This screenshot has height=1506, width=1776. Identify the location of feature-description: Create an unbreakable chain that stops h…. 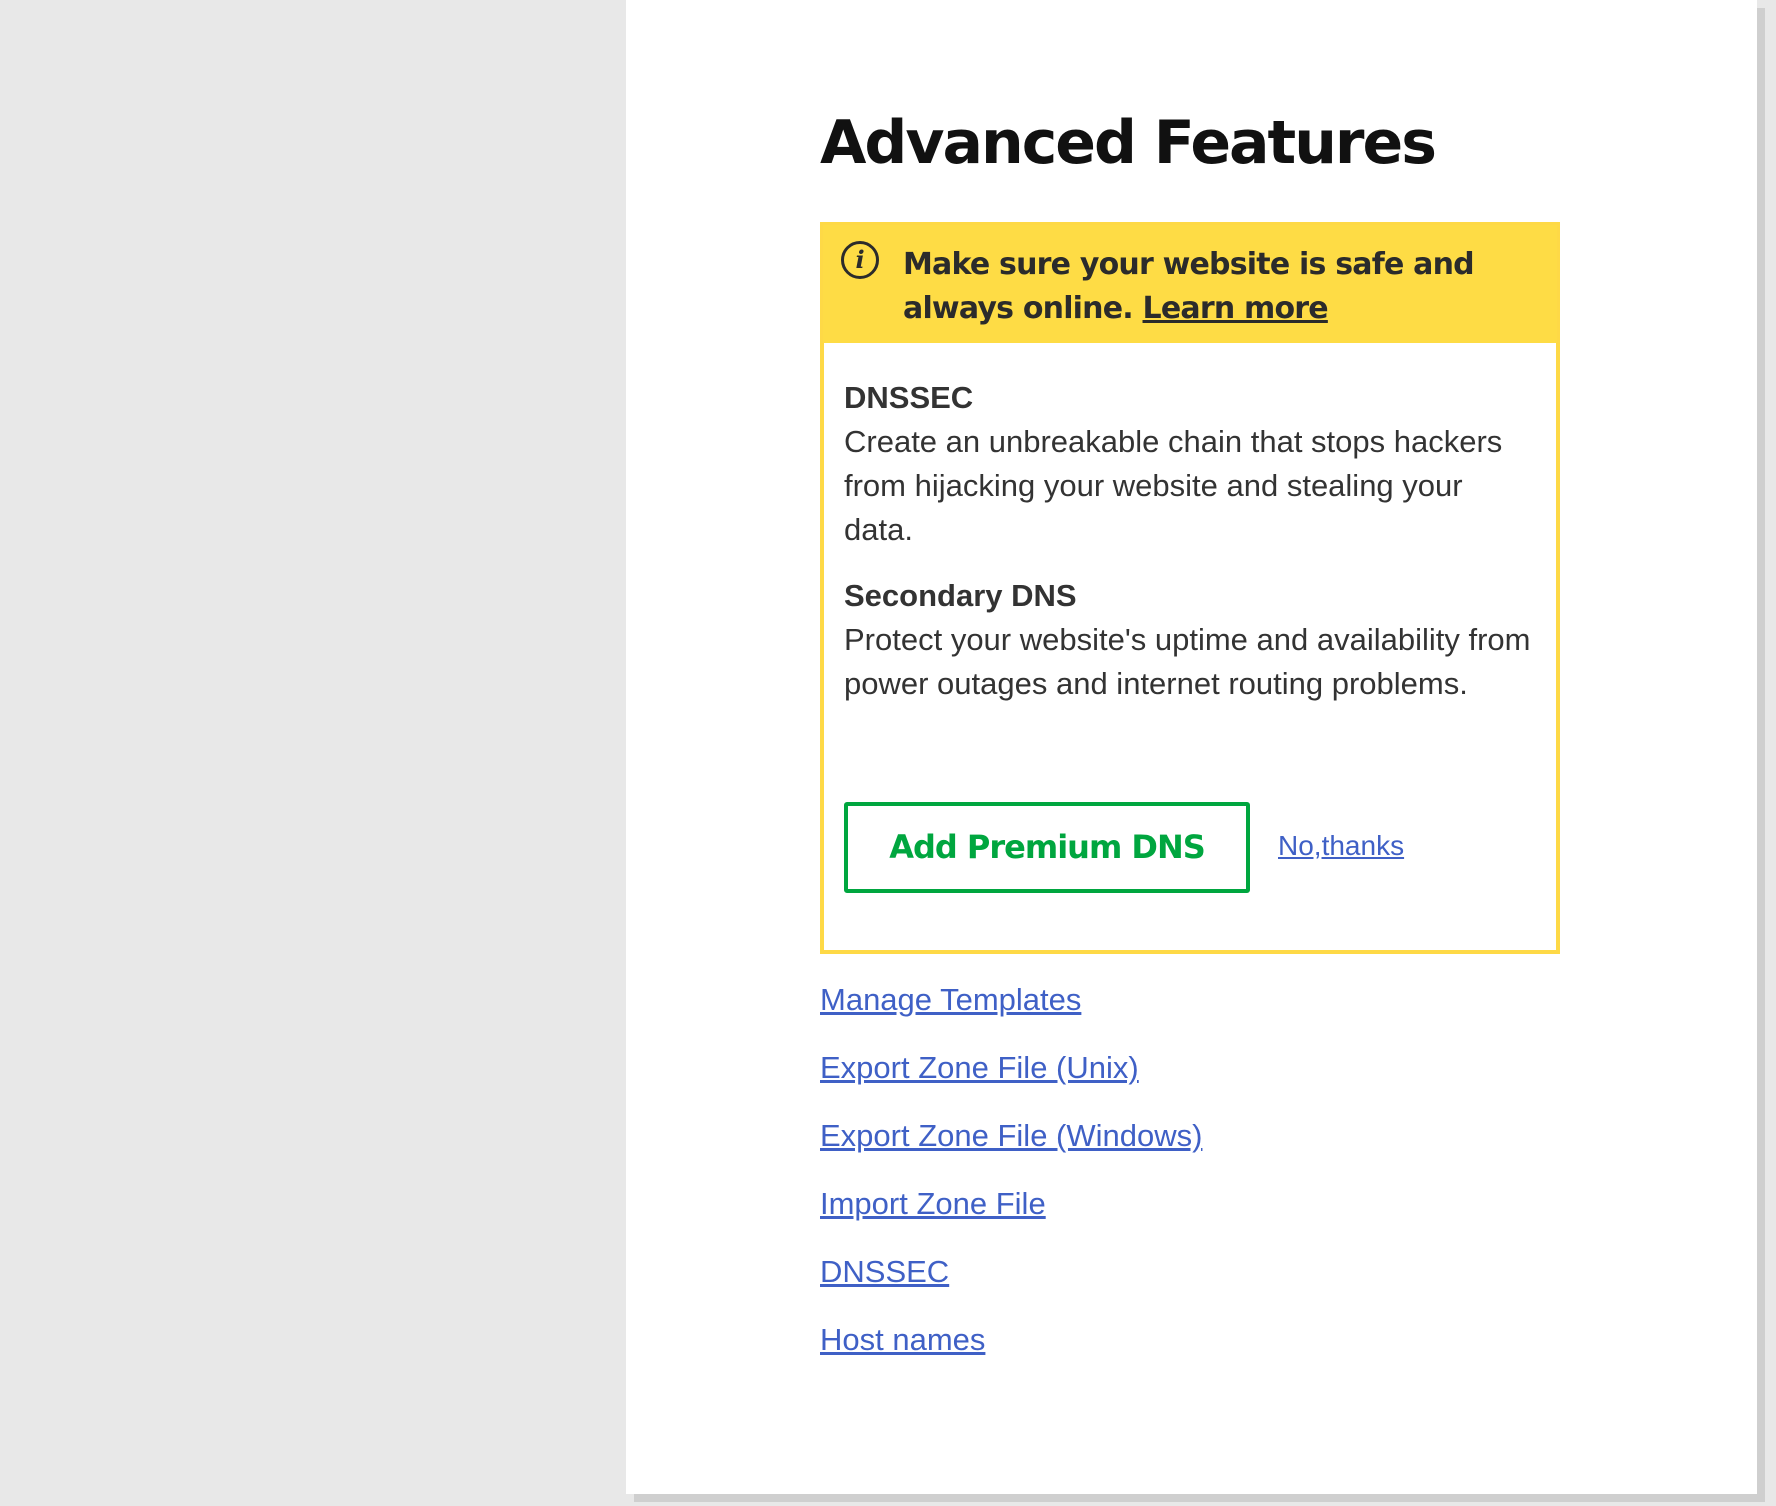
(1173, 485).